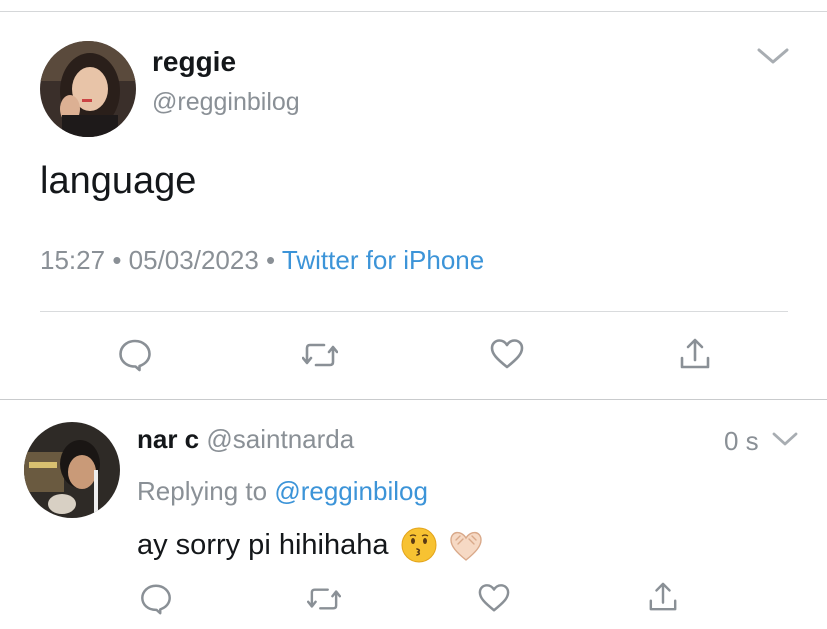 This screenshot has width=827, height=629. What do you see at coordinates (194, 62) in the screenshot?
I see `display-name: reggie` at bounding box center [194, 62].